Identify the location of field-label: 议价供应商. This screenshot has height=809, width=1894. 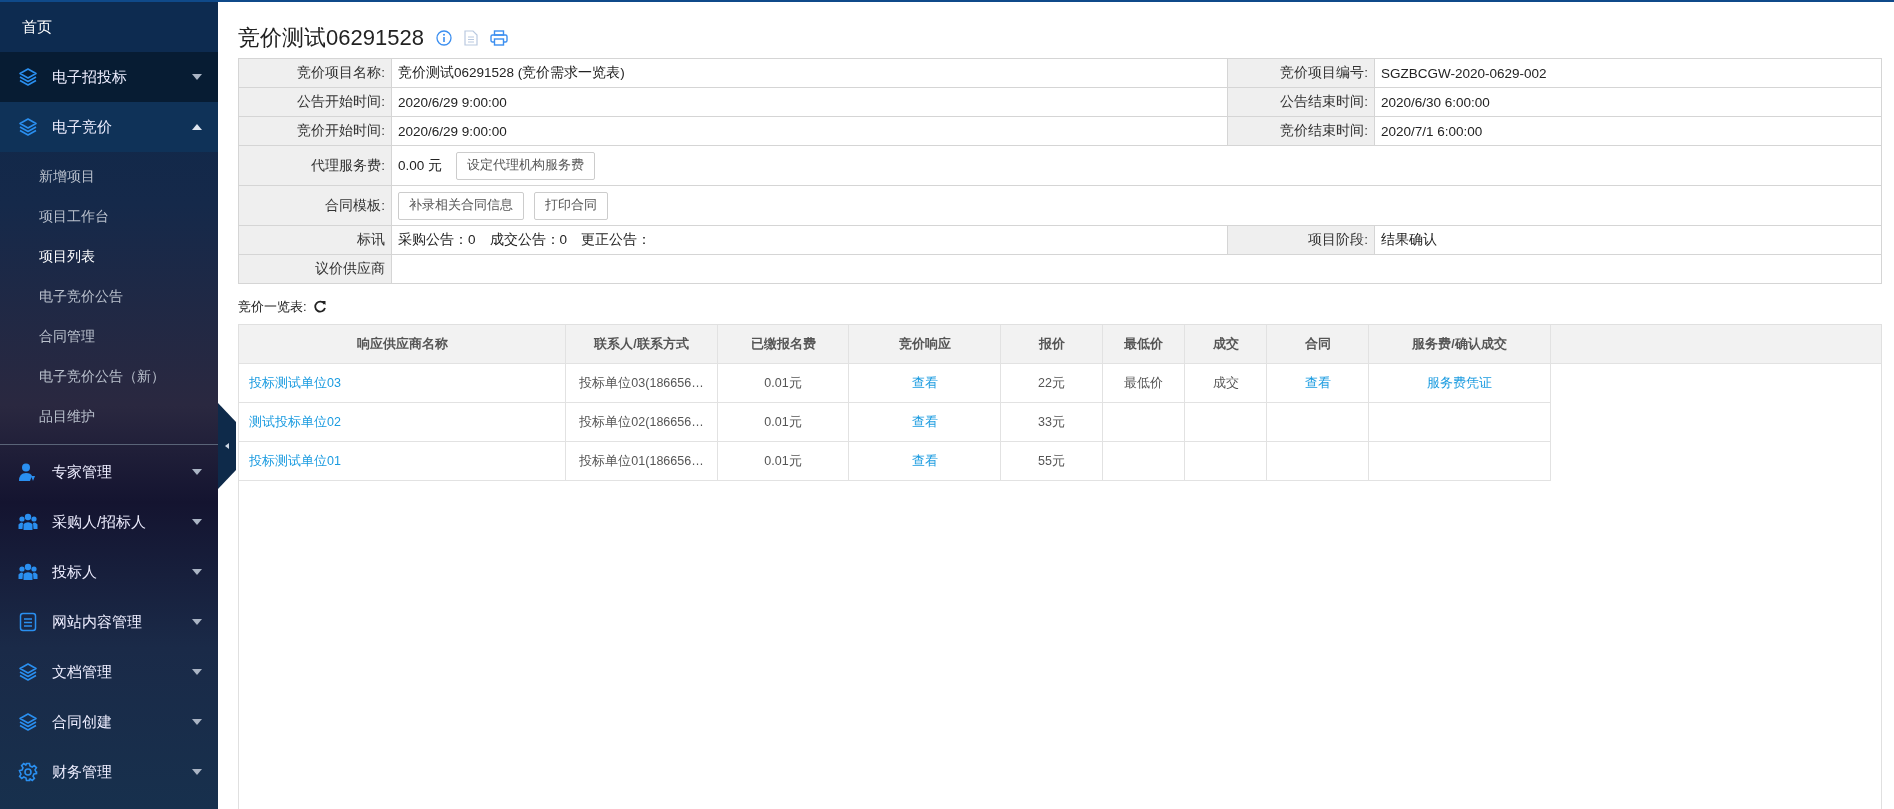
(350, 268).